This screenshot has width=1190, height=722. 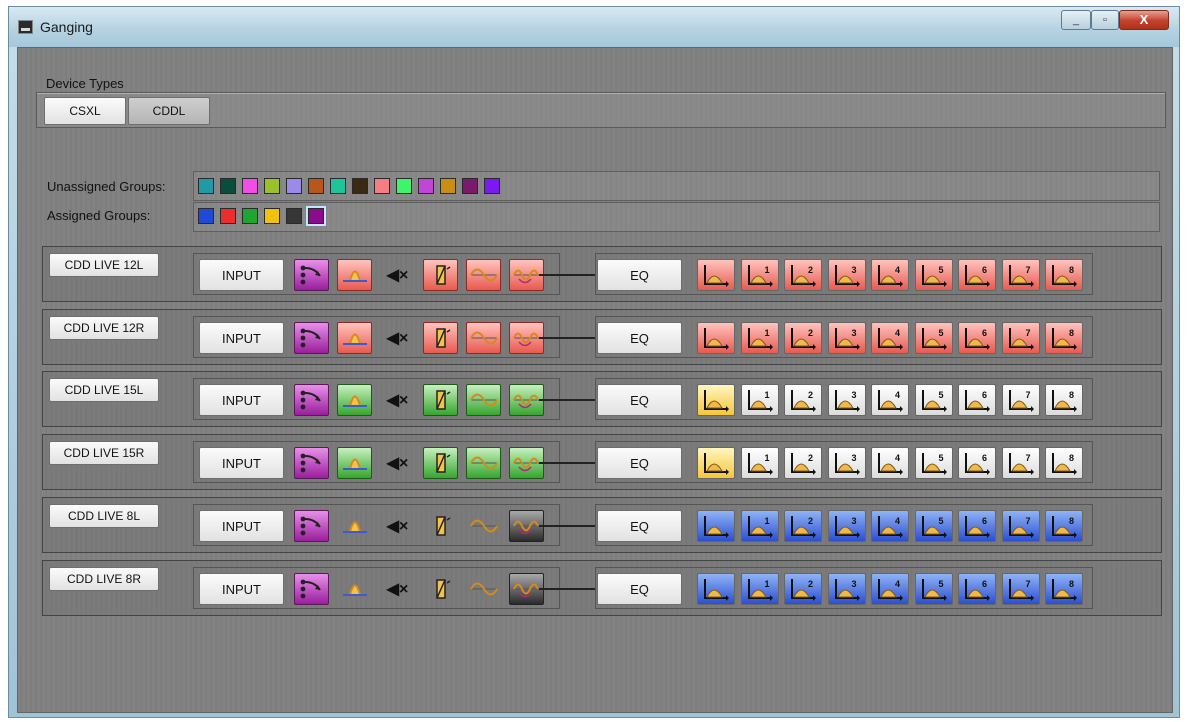 What do you see at coordinates (1076, 20) in the screenshot?
I see `minimize-button: _` at bounding box center [1076, 20].